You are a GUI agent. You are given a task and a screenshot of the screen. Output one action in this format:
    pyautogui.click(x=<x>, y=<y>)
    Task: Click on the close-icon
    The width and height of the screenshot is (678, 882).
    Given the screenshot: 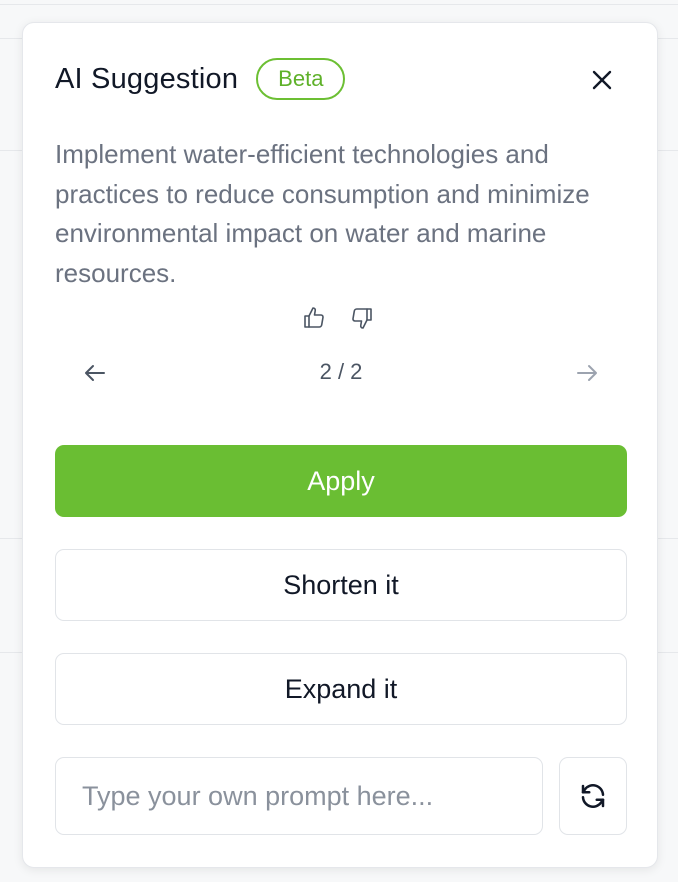 What is the action you would take?
    pyautogui.click(x=602, y=80)
    